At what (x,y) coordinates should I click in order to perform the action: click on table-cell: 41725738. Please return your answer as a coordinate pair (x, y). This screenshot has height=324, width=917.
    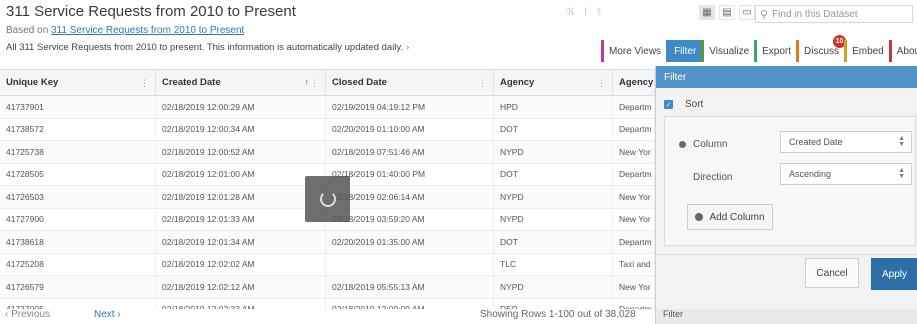
    Looking at the image, I should click on (78, 152).